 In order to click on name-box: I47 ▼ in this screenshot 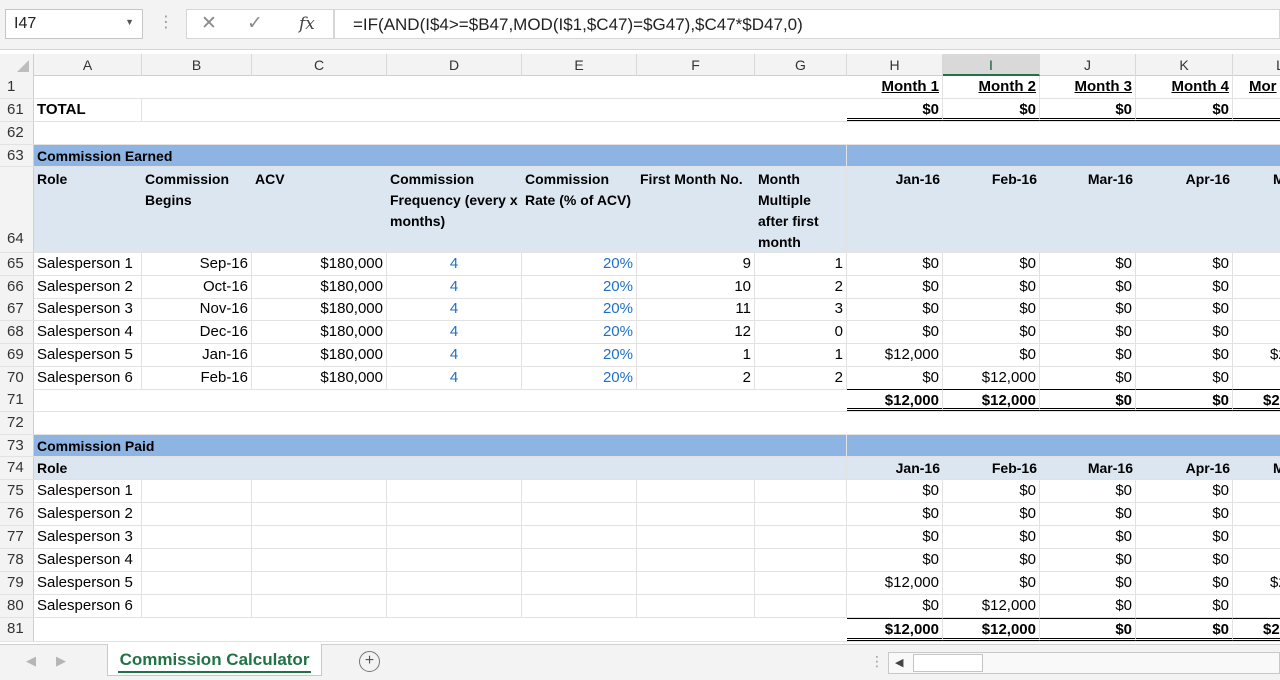, I will do `click(74, 24)`.